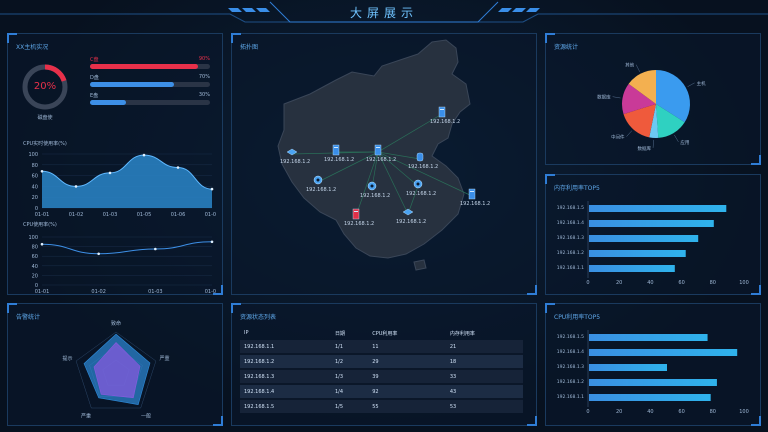 The height and width of the screenshot is (432, 768). Describe the element at coordinates (150, 81) in the screenshot. I see `disk-bar-row: D盘 70%` at that location.